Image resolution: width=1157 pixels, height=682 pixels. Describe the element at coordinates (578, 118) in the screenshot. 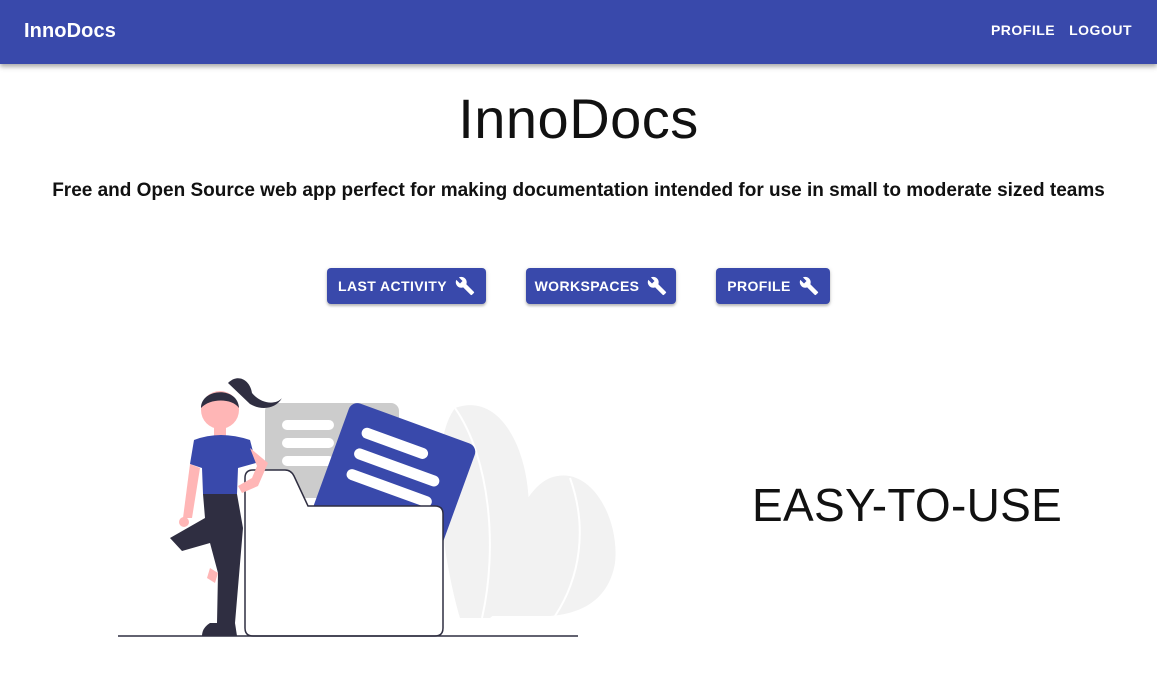

I see `page-title: InnoDocs` at that location.